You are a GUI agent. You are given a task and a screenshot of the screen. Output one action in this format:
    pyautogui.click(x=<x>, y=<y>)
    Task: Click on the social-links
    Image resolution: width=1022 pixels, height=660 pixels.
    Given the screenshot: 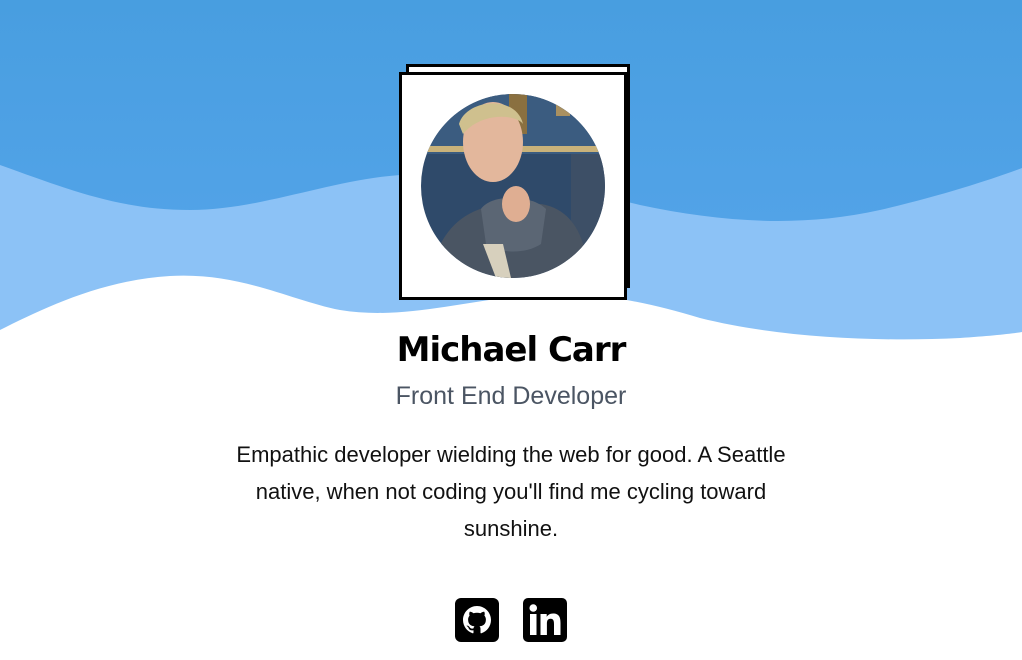 What is the action you would take?
    pyautogui.click(x=511, y=620)
    